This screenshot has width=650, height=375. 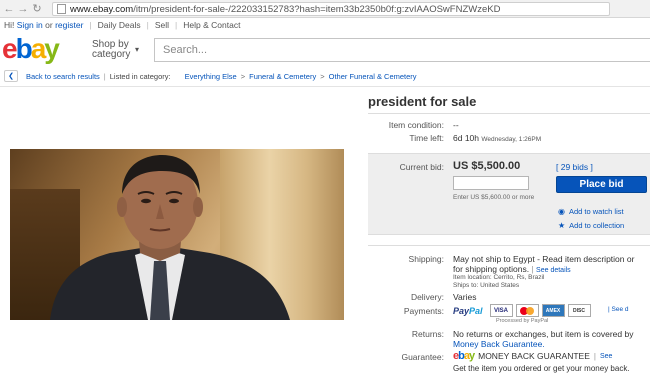 What do you see at coordinates (69, 25) in the screenshot?
I see `register-link: register` at bounding box center [69, 25].